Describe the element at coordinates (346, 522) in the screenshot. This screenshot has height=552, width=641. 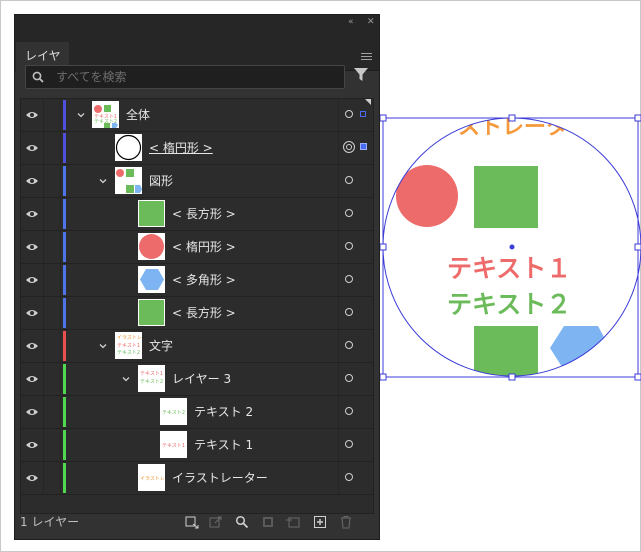
I see `trash-icon` at that location.